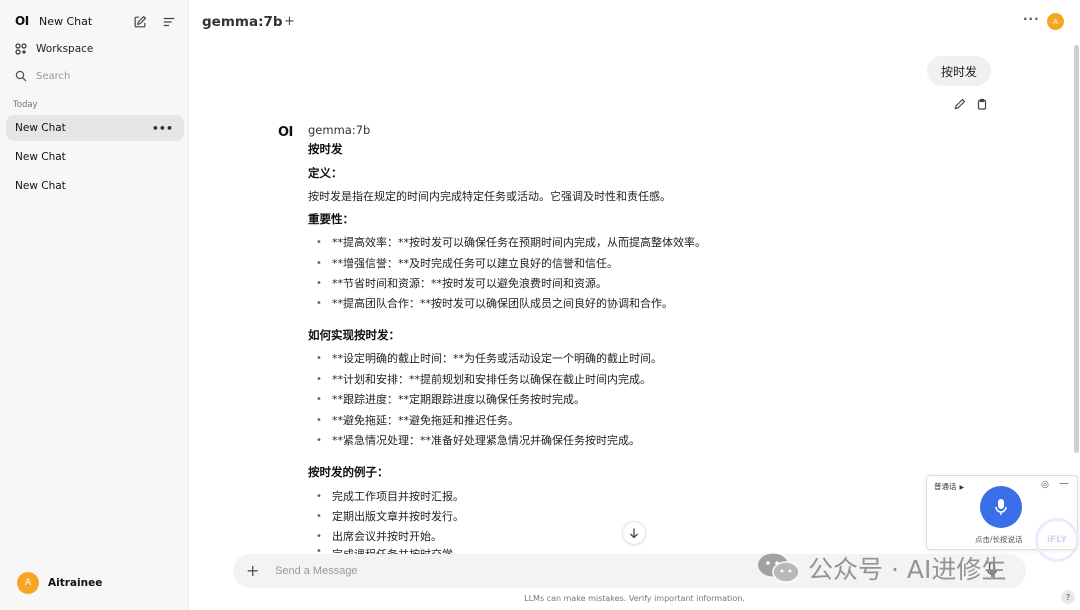  Describe the element at coordinates (348, 472) in the screenshot. I see `section-heading: 按时发的例子：` at that location.